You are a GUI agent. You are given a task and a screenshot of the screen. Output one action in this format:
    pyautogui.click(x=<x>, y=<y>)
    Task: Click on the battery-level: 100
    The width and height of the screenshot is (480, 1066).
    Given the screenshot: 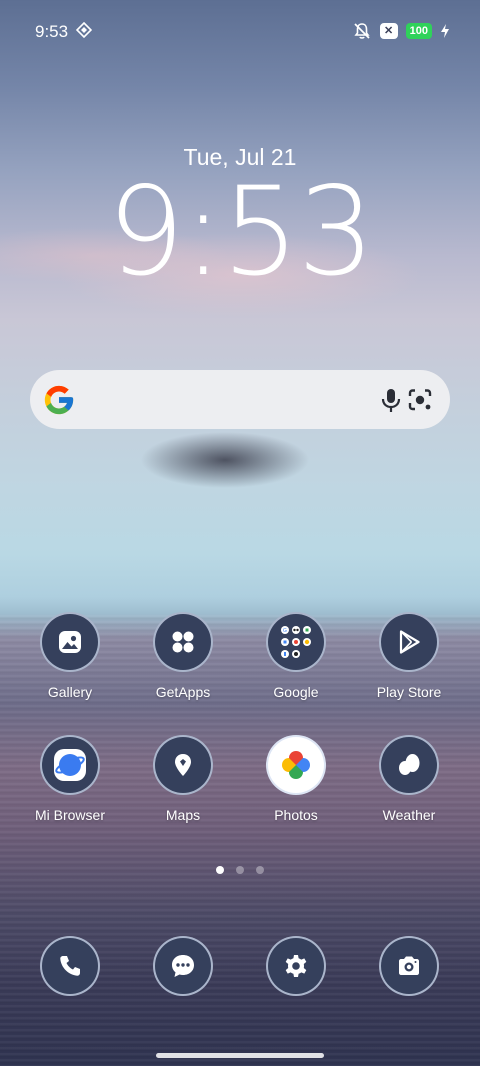 What is the action you would take?
    pyautogui.click(x=418, y=31)
    